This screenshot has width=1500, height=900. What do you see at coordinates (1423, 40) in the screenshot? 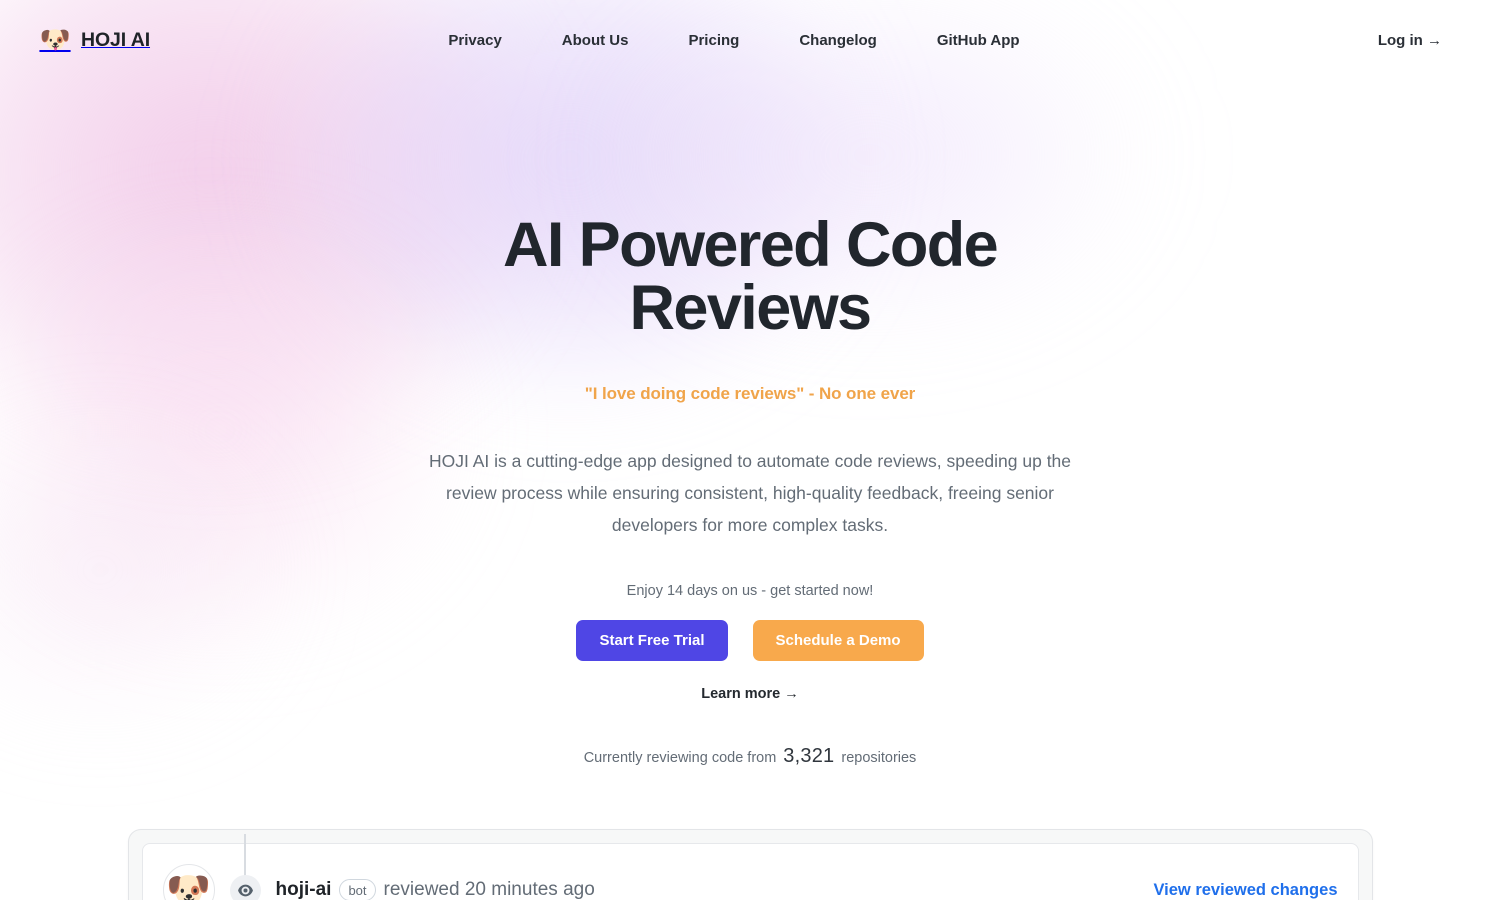
I see `login-link: Log in →` at bounding box center [1423, 40].